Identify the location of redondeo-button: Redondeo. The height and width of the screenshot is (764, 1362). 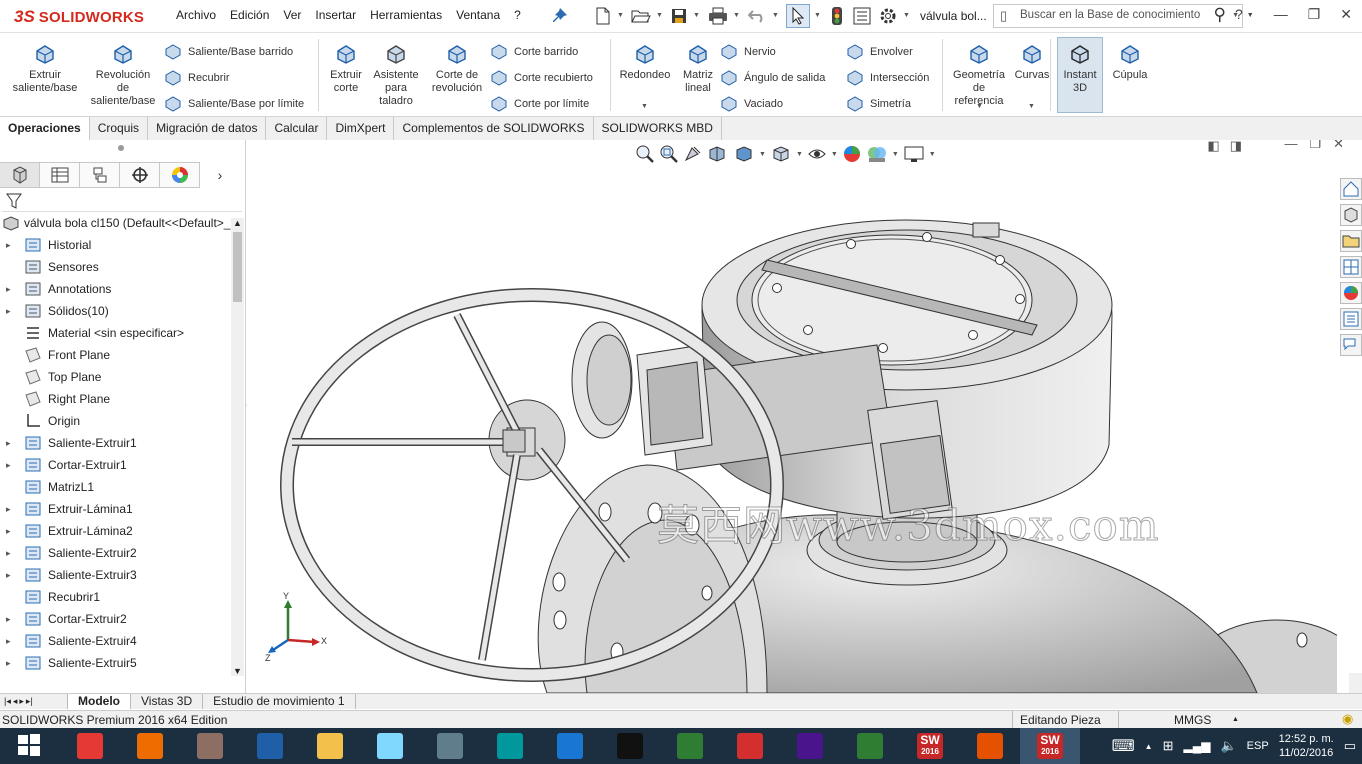
(645, 60).